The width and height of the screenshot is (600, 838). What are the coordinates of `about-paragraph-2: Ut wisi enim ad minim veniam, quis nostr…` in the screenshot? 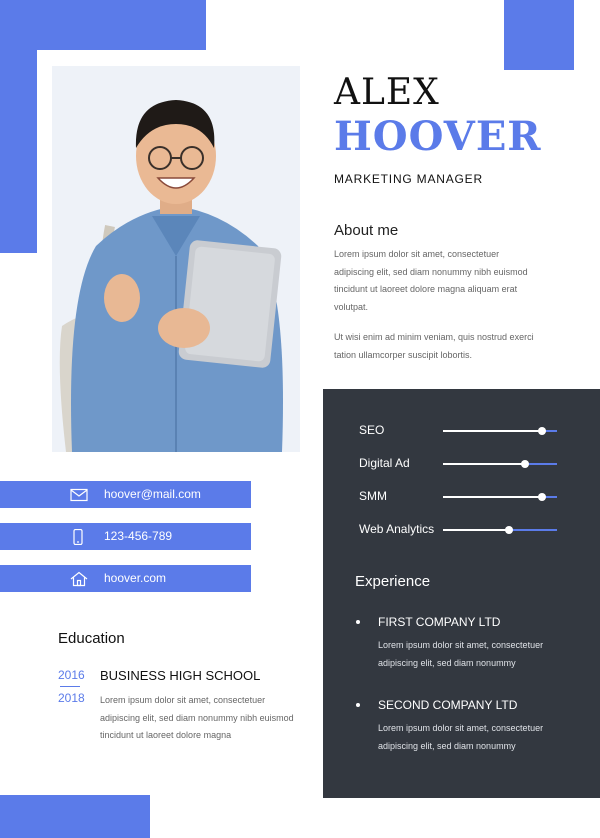 It's located at (434, 346).